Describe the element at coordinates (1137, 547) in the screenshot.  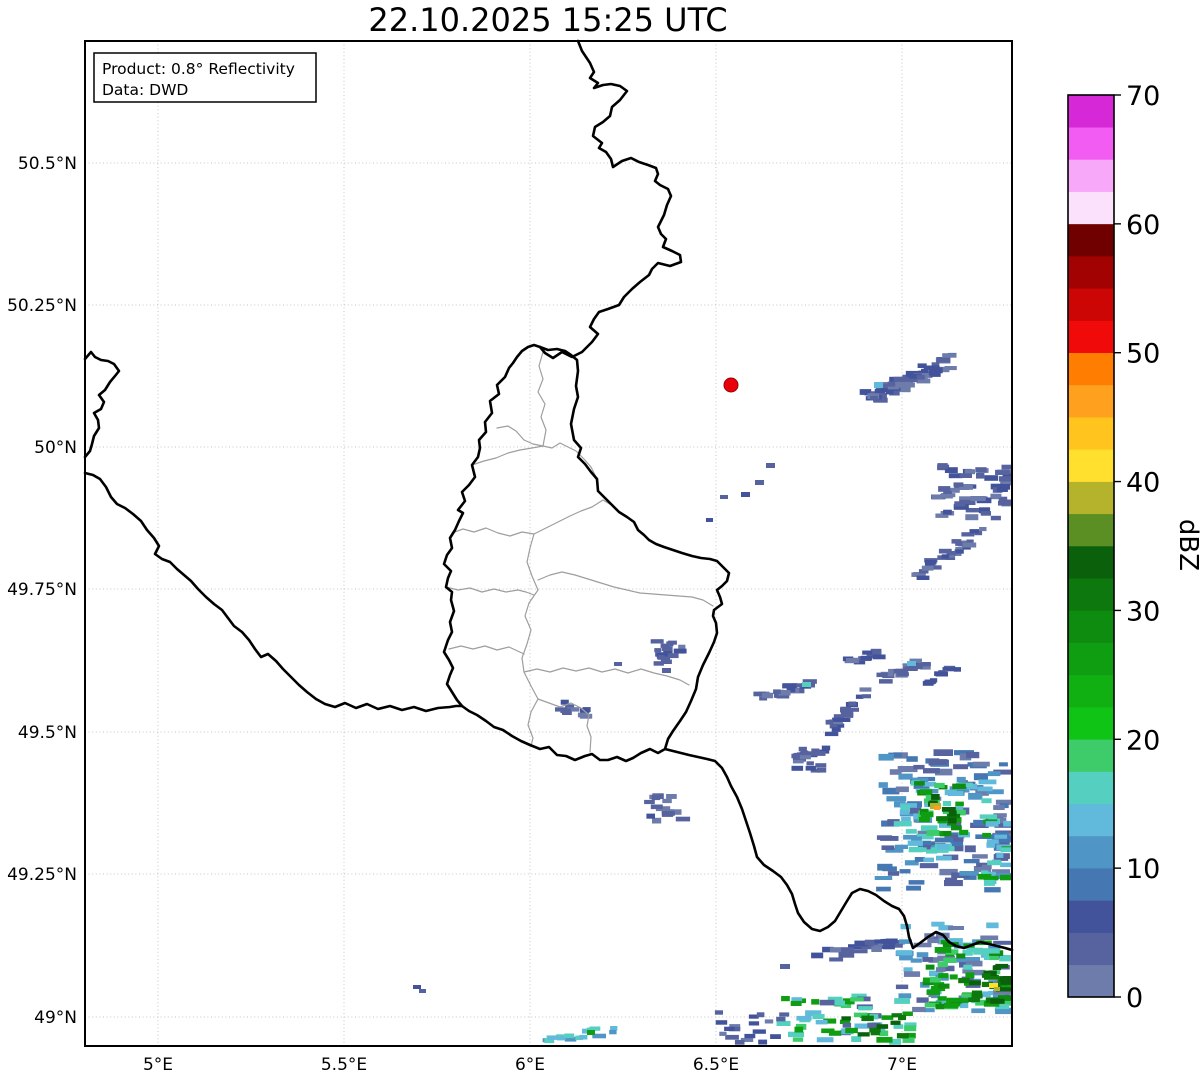
I see `colorbar-tick-labels: 0 10 20 30 40 50 60 70` at that location.